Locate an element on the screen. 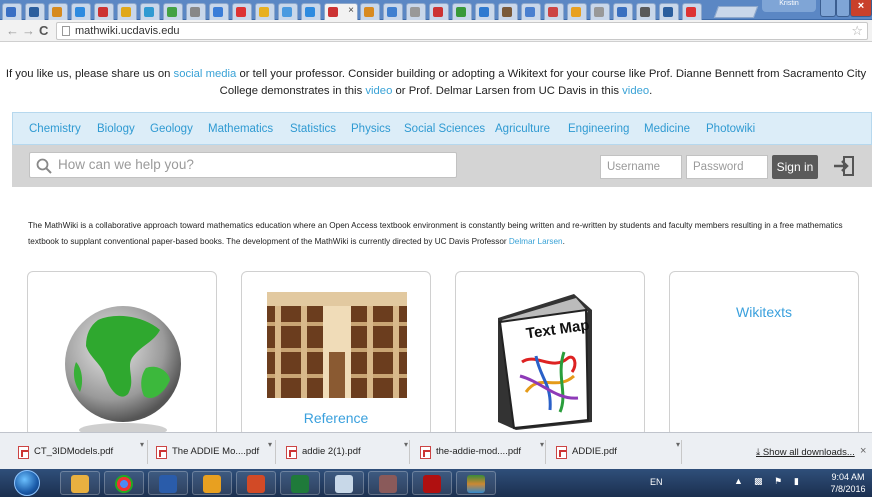 This screenshot has height=497, width=872. delmar-larsen-link: Delmar Larsen is located at coordinates (536, 241).